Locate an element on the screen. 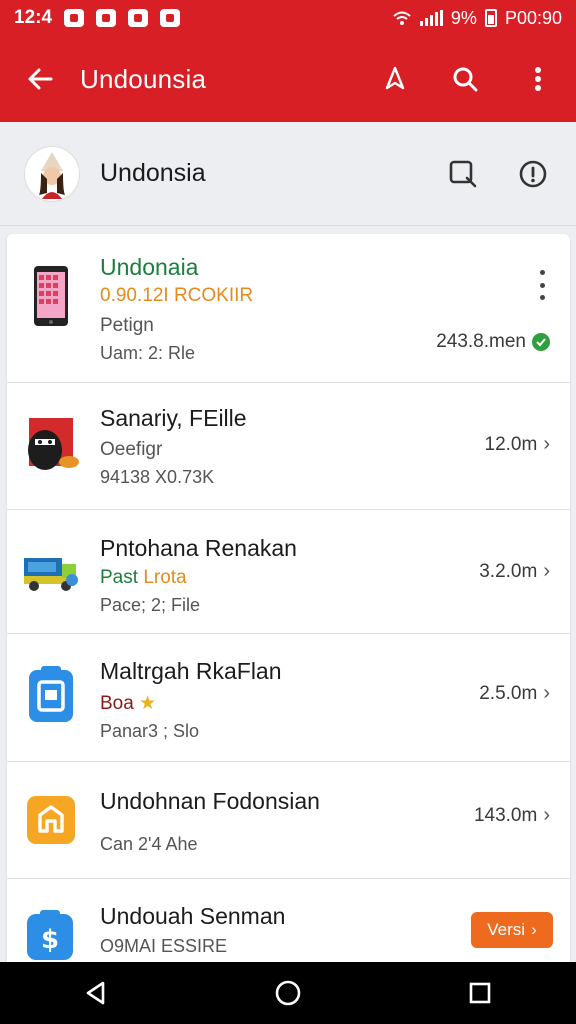  item-meta: Panar3 ; Slo is located at coordinates (150, 731).